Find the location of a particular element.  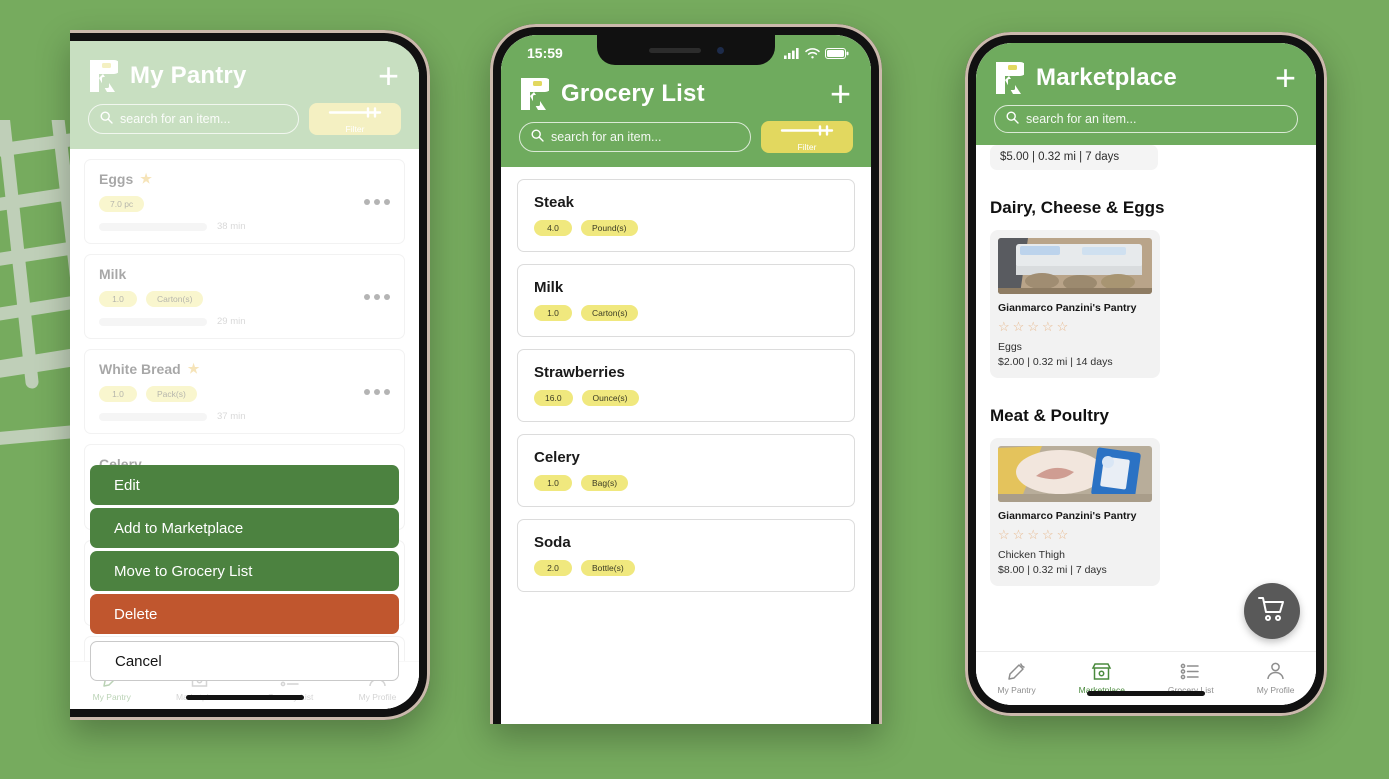

partial-listing-meta: $5.00 | 0.32 mi | 7 days is located at coordinates (1074, 157).